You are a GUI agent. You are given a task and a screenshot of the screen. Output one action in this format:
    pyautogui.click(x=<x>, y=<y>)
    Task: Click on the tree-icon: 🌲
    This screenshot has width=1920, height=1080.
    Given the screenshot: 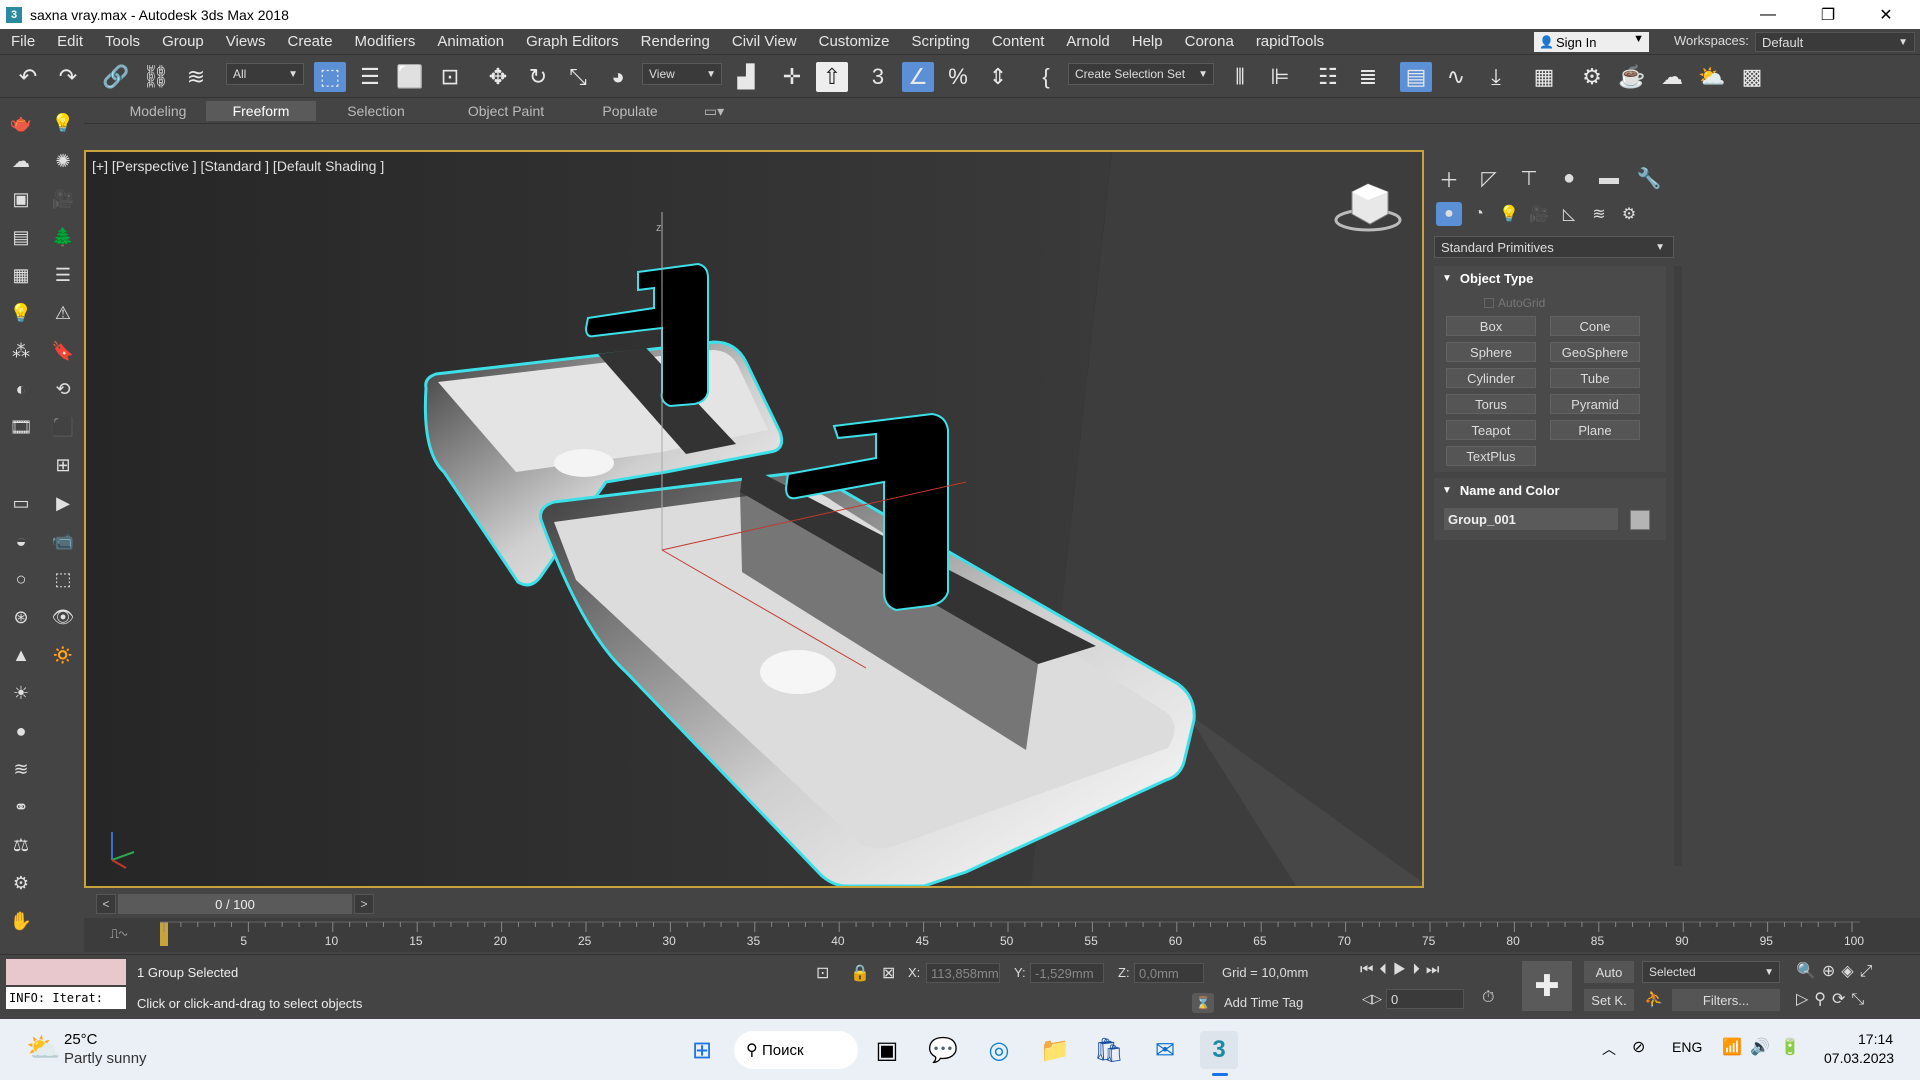 What is the action you would take?
    pyautogui.click(x=63, y=237)
    